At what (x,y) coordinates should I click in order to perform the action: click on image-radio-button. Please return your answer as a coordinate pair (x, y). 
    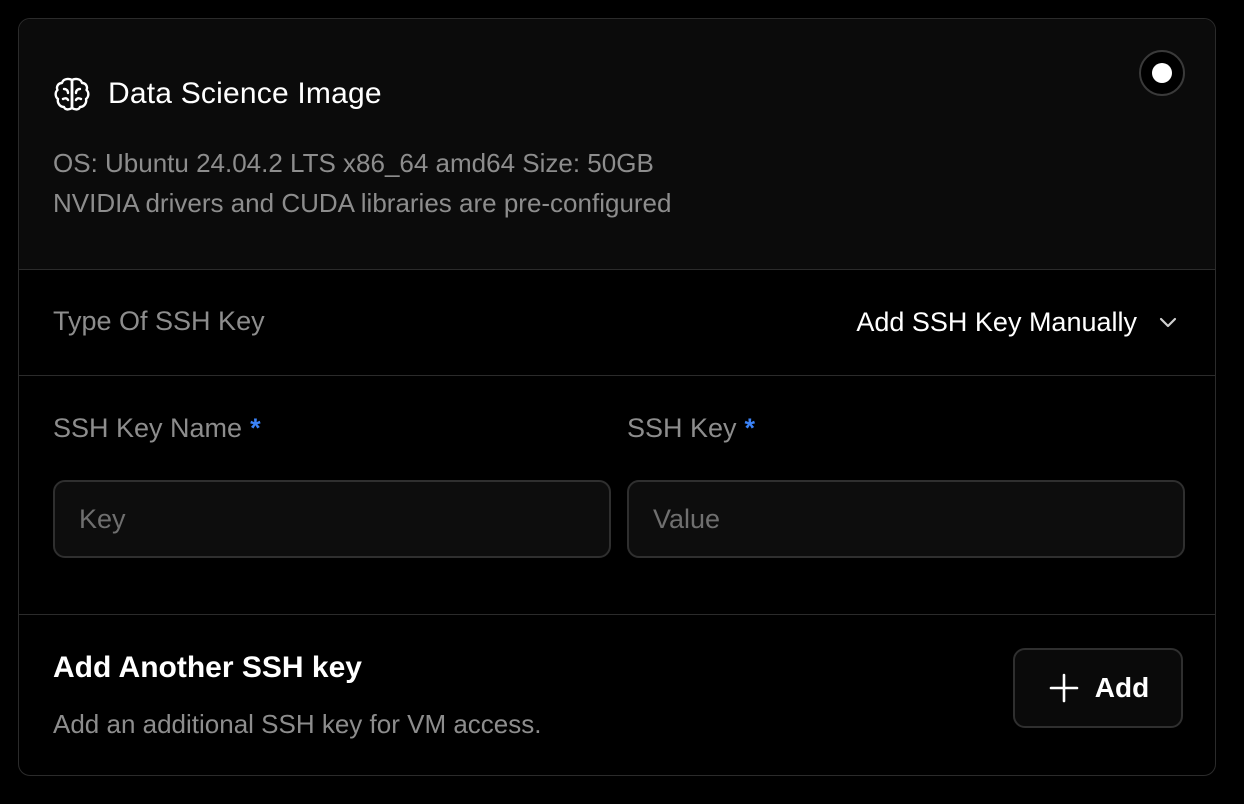
    Looking at the image, I should click on (1162, 73).